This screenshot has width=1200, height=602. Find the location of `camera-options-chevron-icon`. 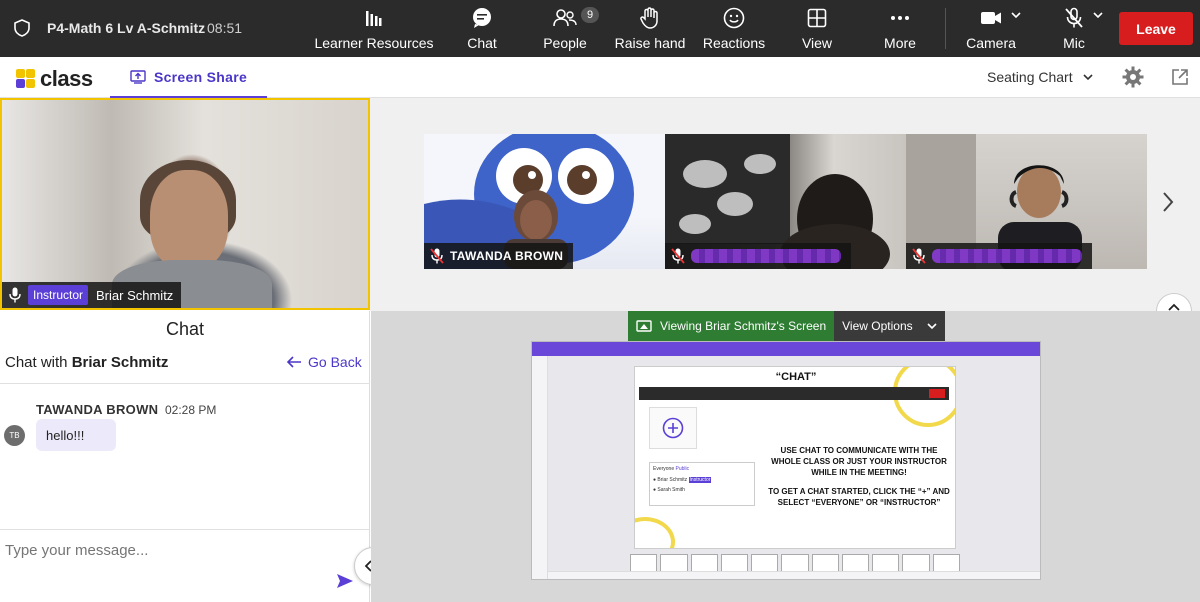

camera-options-chevron-icon is located at coordinates (1016, 15).